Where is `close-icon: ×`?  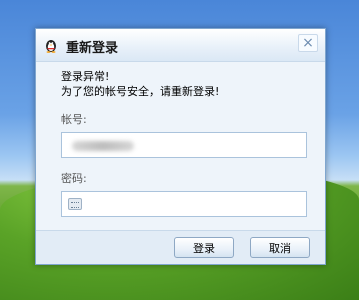 close-icon: × is located at coordinates (308, 43).